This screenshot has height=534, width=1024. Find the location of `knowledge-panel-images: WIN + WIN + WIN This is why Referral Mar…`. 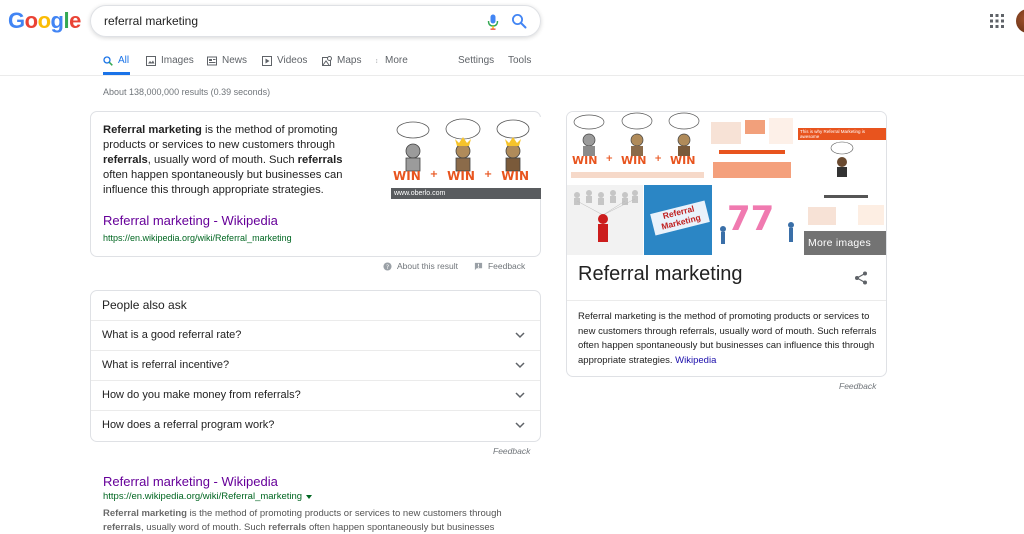

knowledge-panel-images: WIN + WIN + WIN This is why Referral Mar… is located at coordinates (726, 183).